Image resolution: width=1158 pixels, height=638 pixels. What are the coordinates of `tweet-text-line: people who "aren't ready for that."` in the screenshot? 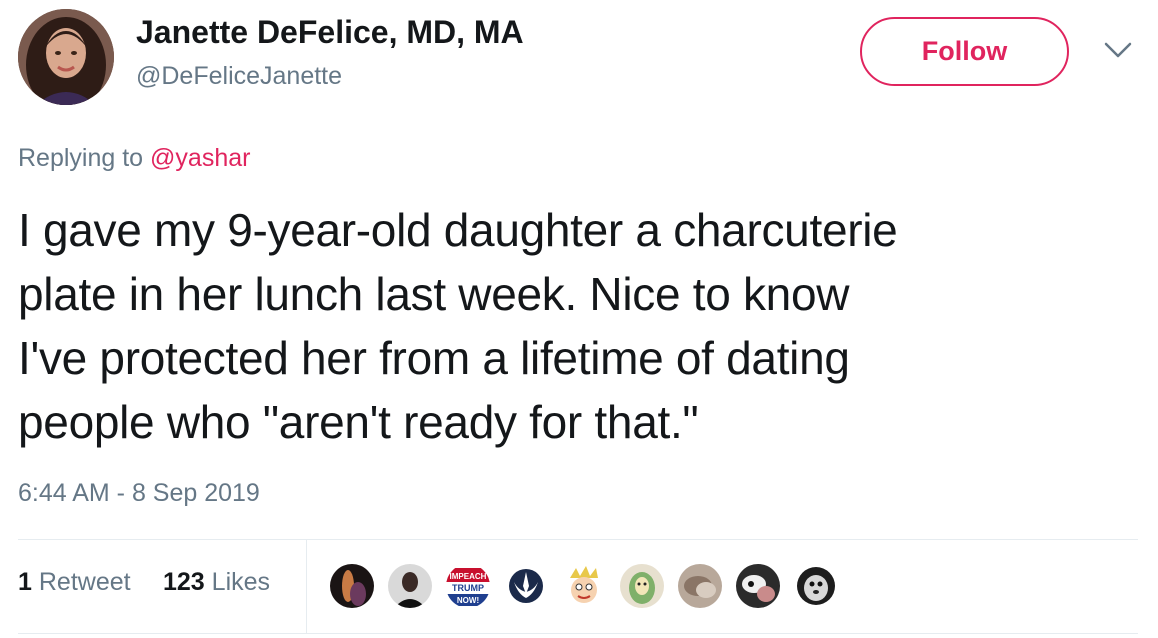 It's located at (358, 422).